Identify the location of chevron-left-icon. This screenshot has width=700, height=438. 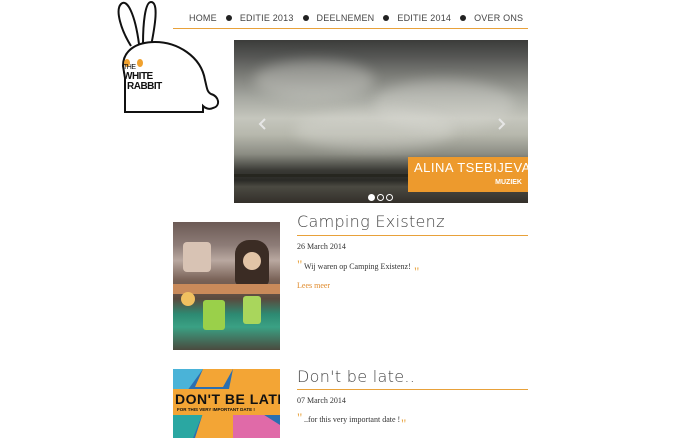
(262, 124).